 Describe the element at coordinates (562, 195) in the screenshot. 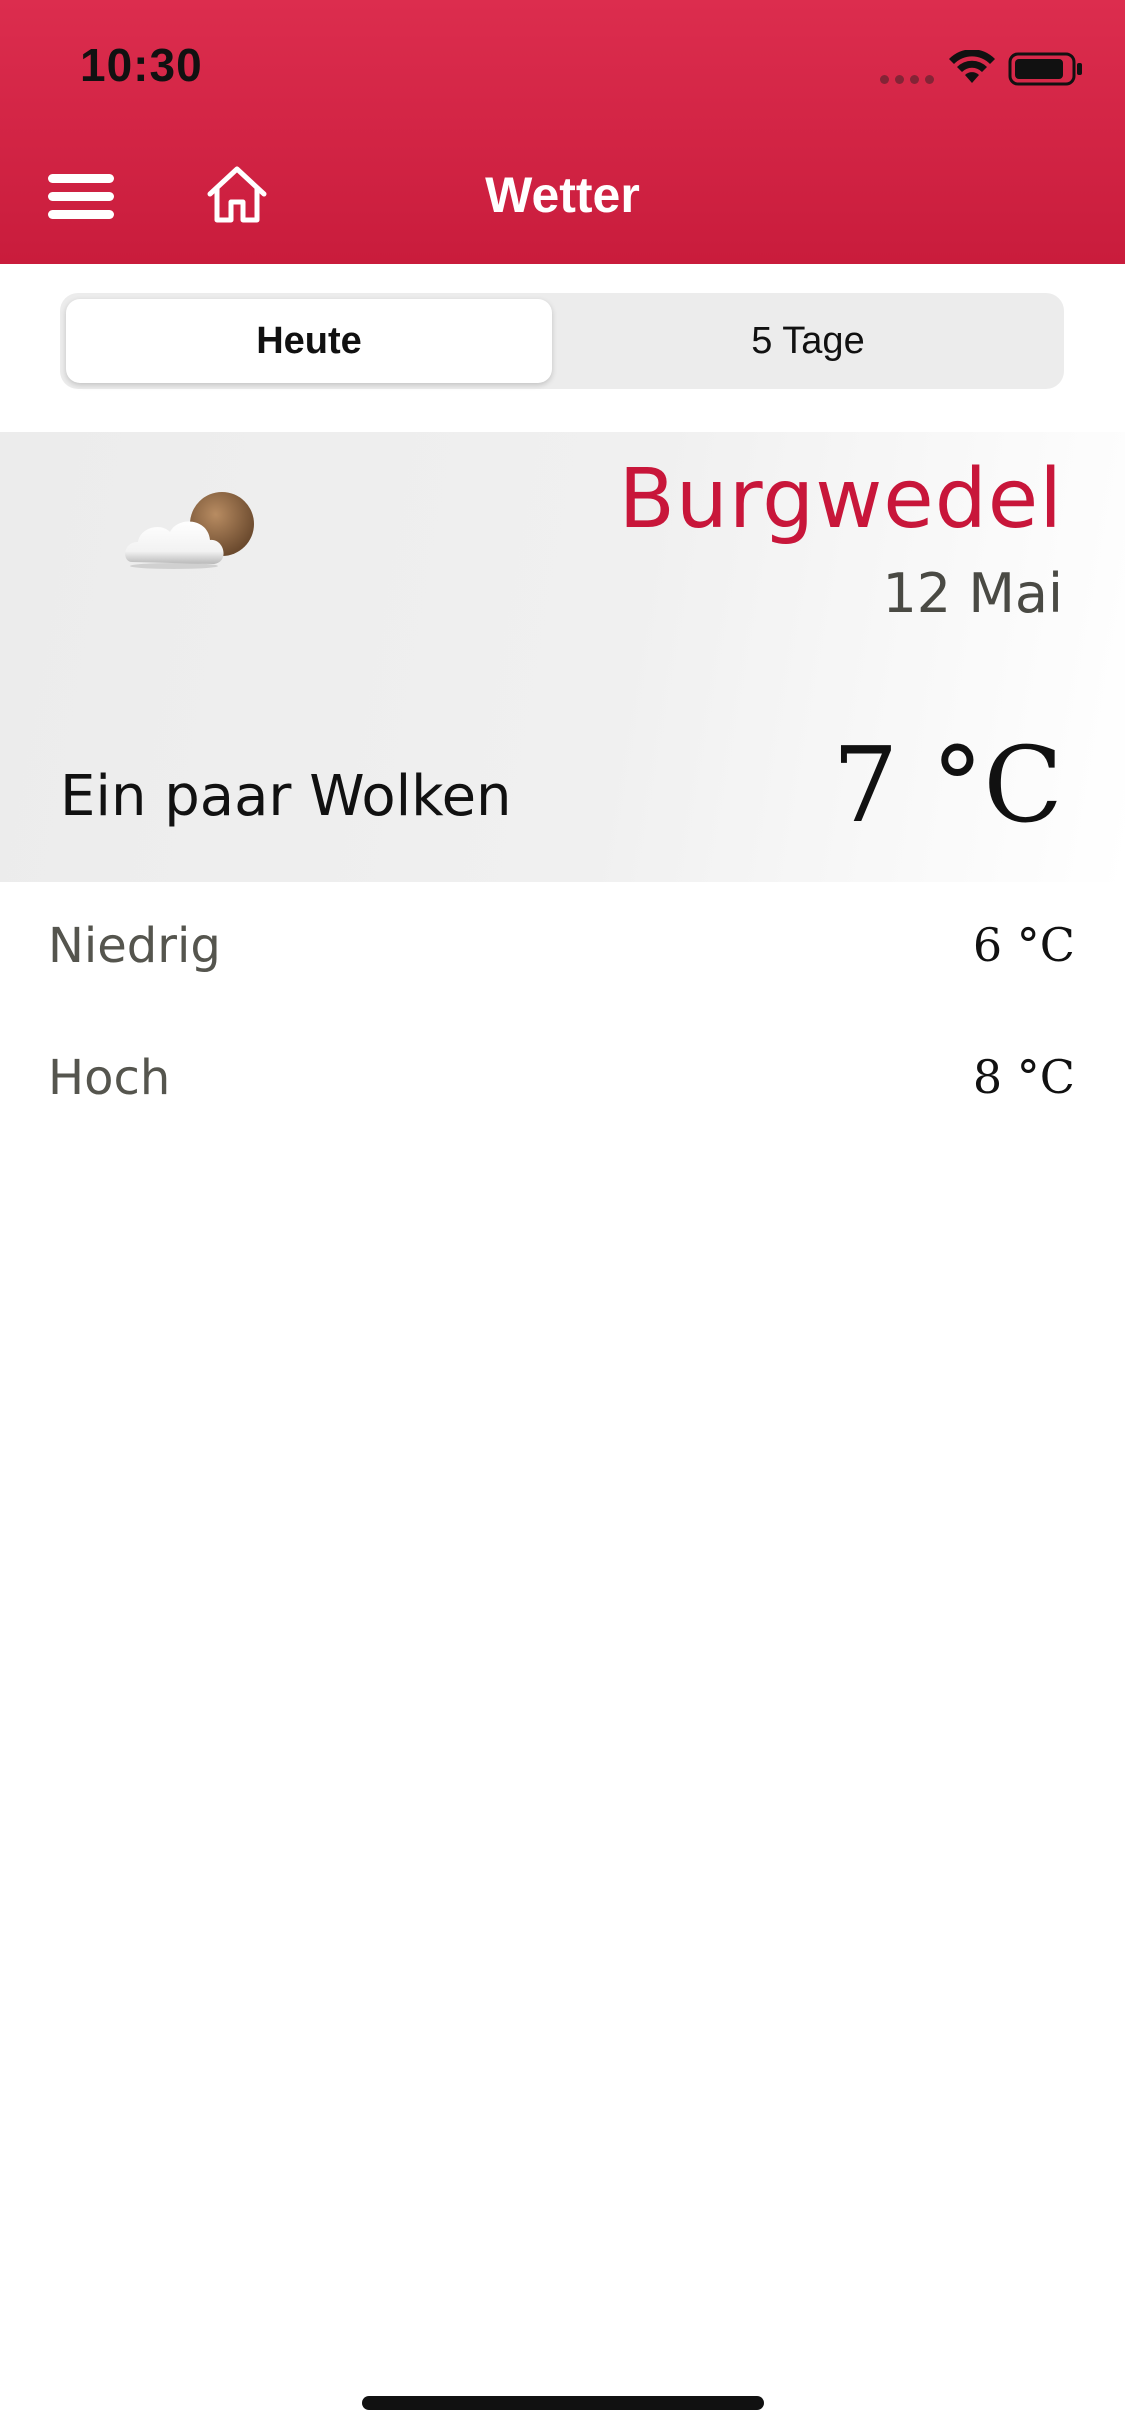

I see `page-title: Wetter` at that location.